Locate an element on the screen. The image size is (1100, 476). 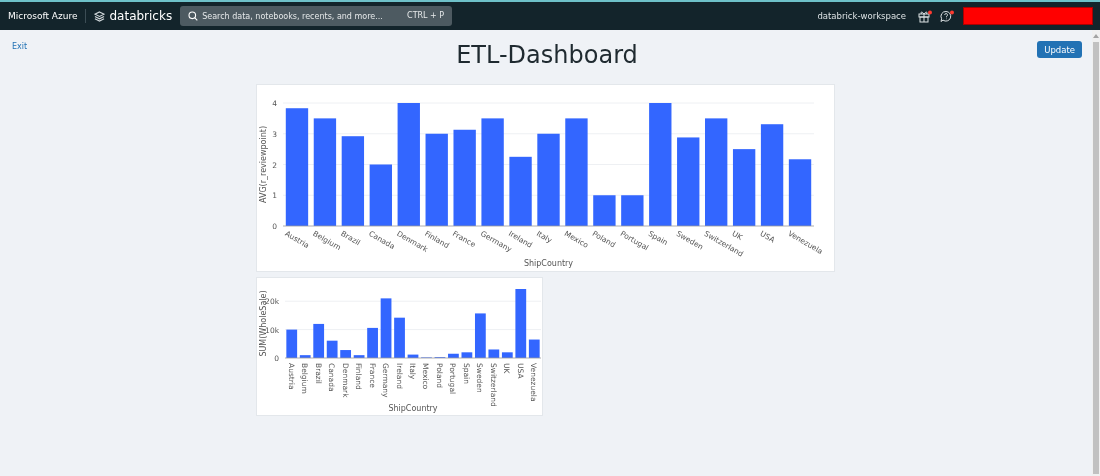
product-name: databricks is located at coordinates (141, 16).